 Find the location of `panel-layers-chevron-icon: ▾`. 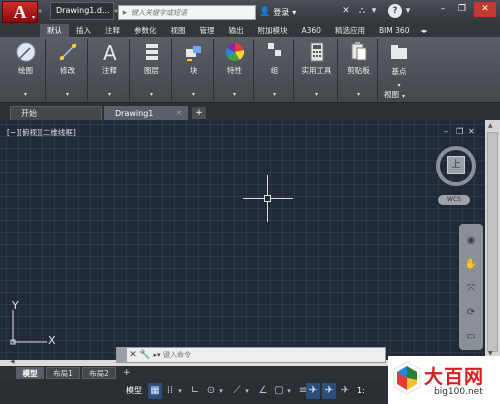

panel-layers-chevron-icon: ▾ is located at coordinates (151, 94).